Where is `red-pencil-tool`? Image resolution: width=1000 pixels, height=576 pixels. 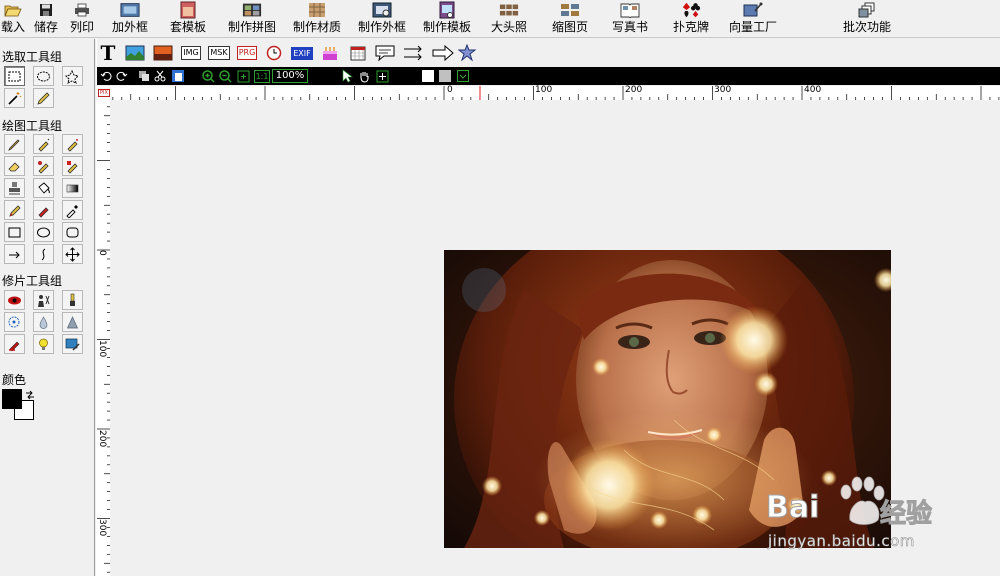
red-pencil-tool is located at coordinates (14, 210).